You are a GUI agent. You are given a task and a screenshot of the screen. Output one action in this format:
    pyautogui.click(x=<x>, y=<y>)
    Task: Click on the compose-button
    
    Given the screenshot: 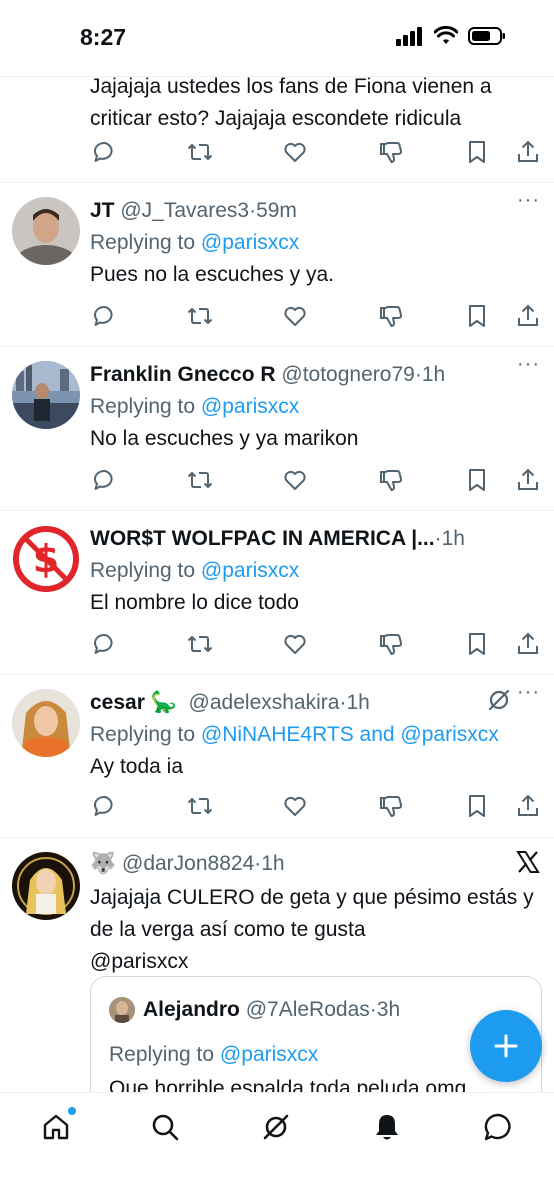 What is the action you would take?
    pyautogui.click(x=506, y=1046)
    